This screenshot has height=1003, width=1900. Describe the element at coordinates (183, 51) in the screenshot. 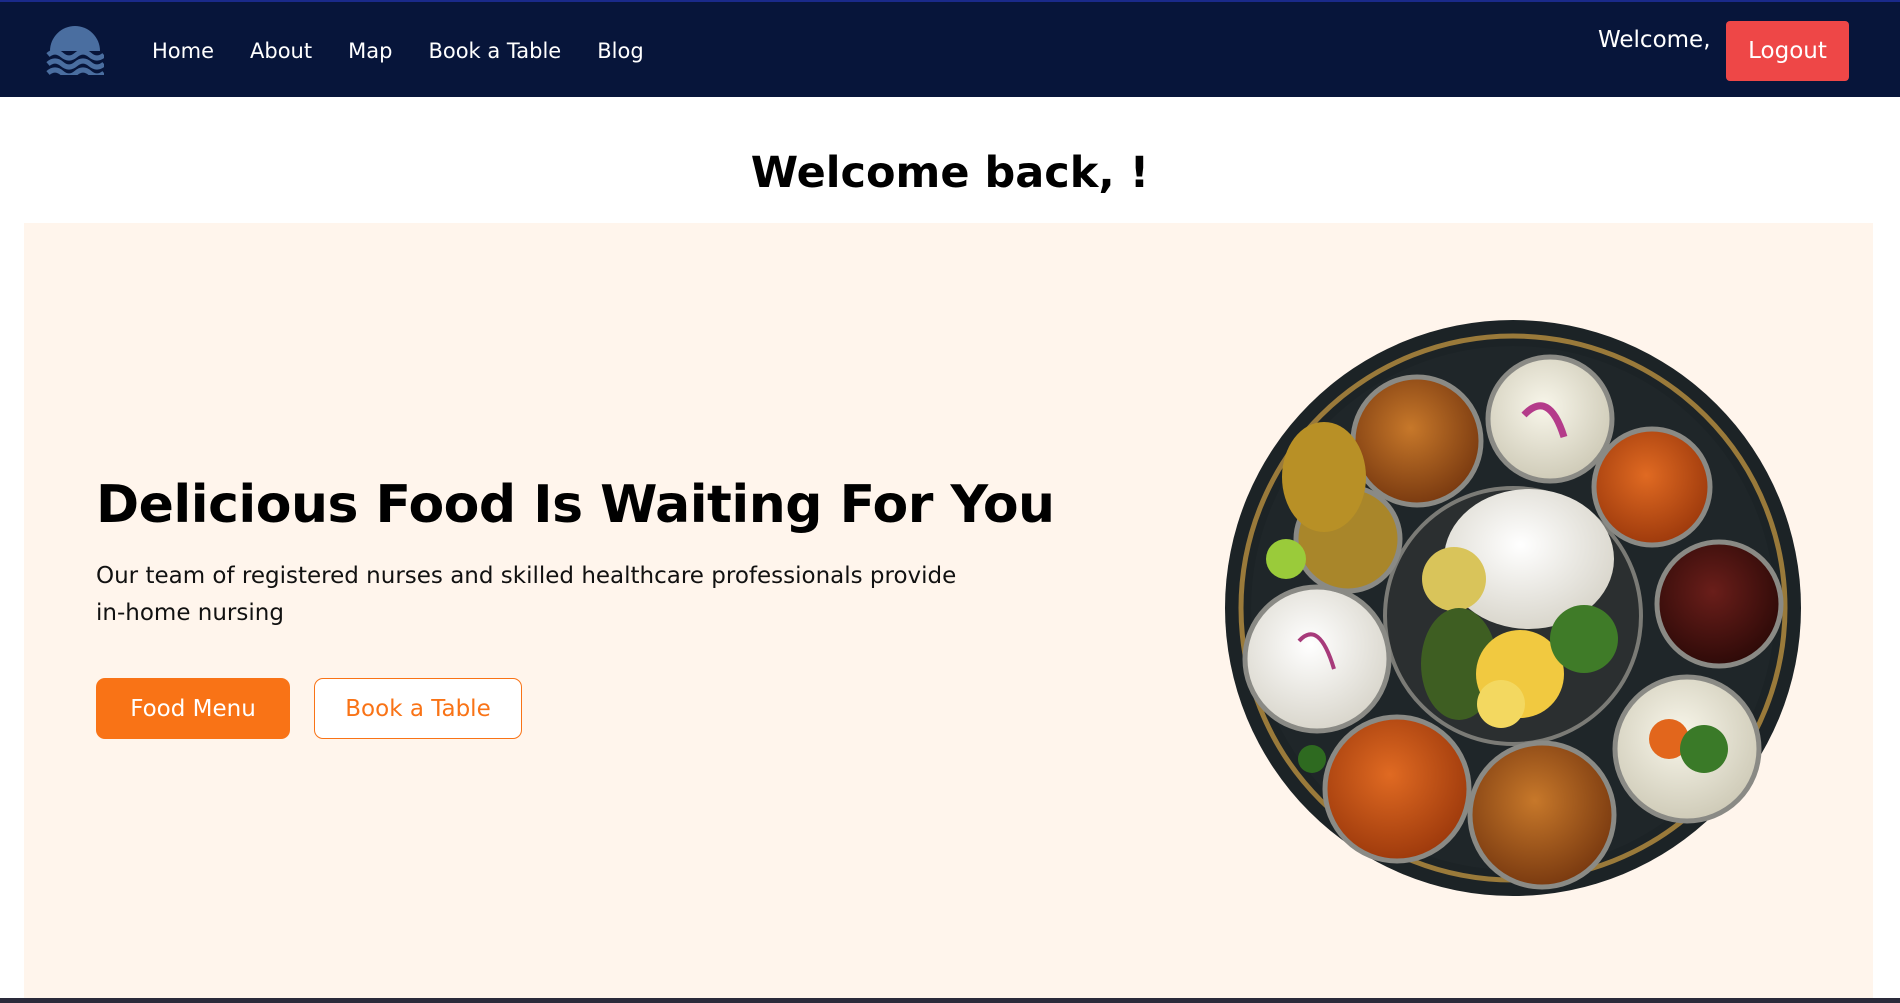

I see `nav-link-home: Home` at that location.